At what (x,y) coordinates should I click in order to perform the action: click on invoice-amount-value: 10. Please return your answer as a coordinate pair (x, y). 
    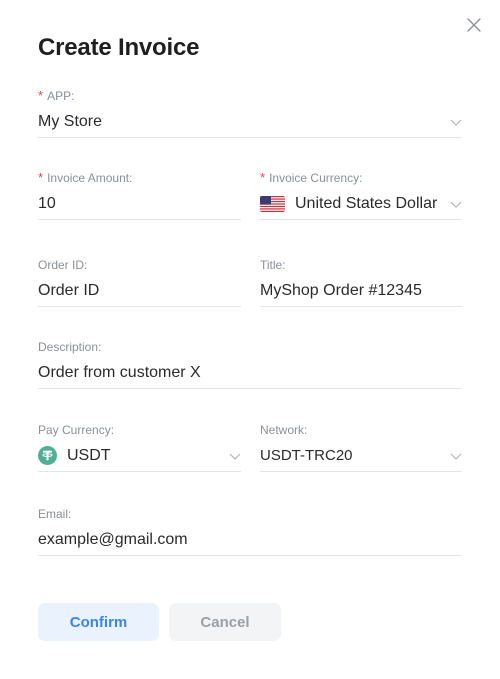
    Looking at the image, I should click on (47, 203).